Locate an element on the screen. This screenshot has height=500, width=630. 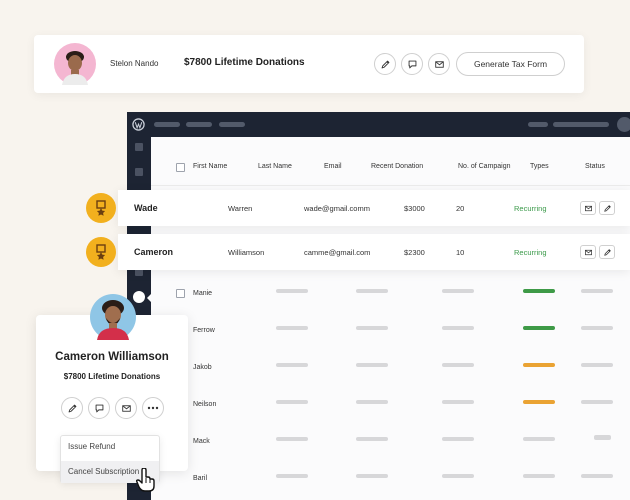
first-name: Neilson is located at coordinates (205, 404).